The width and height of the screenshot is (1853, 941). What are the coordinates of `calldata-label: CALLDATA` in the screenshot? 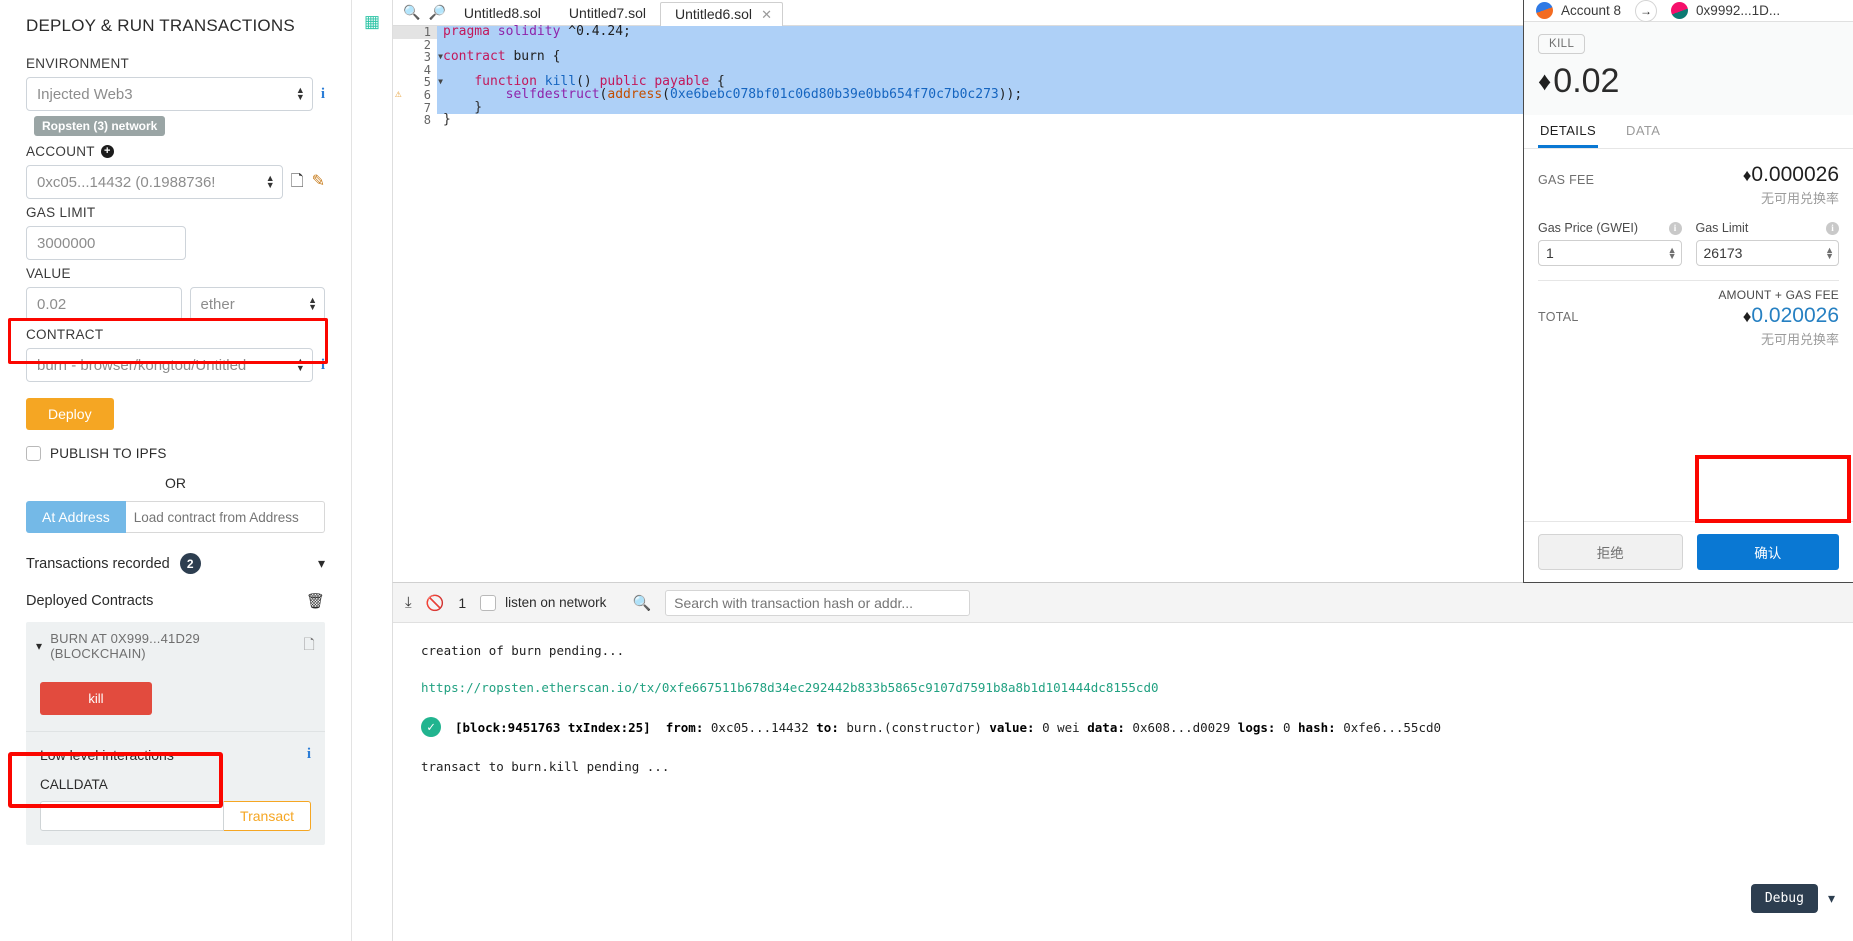 It's located at (74, 784).